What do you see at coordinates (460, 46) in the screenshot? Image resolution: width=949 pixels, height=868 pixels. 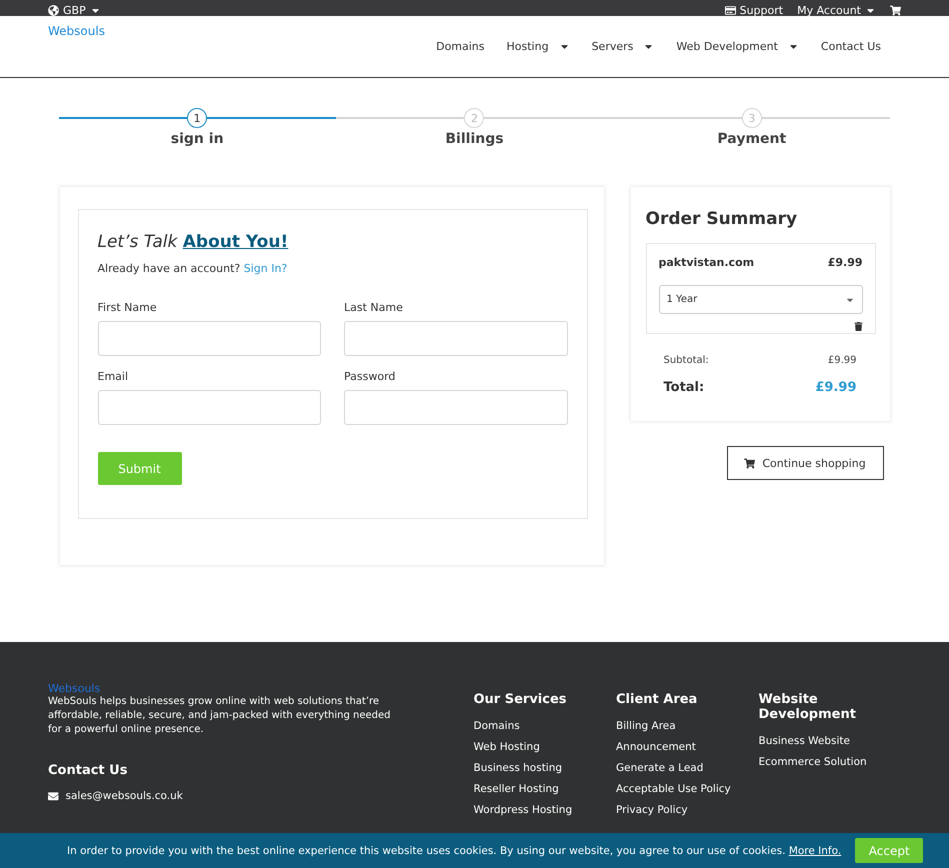 I see `nav-link: Domains` at bounding box center [460, 46].